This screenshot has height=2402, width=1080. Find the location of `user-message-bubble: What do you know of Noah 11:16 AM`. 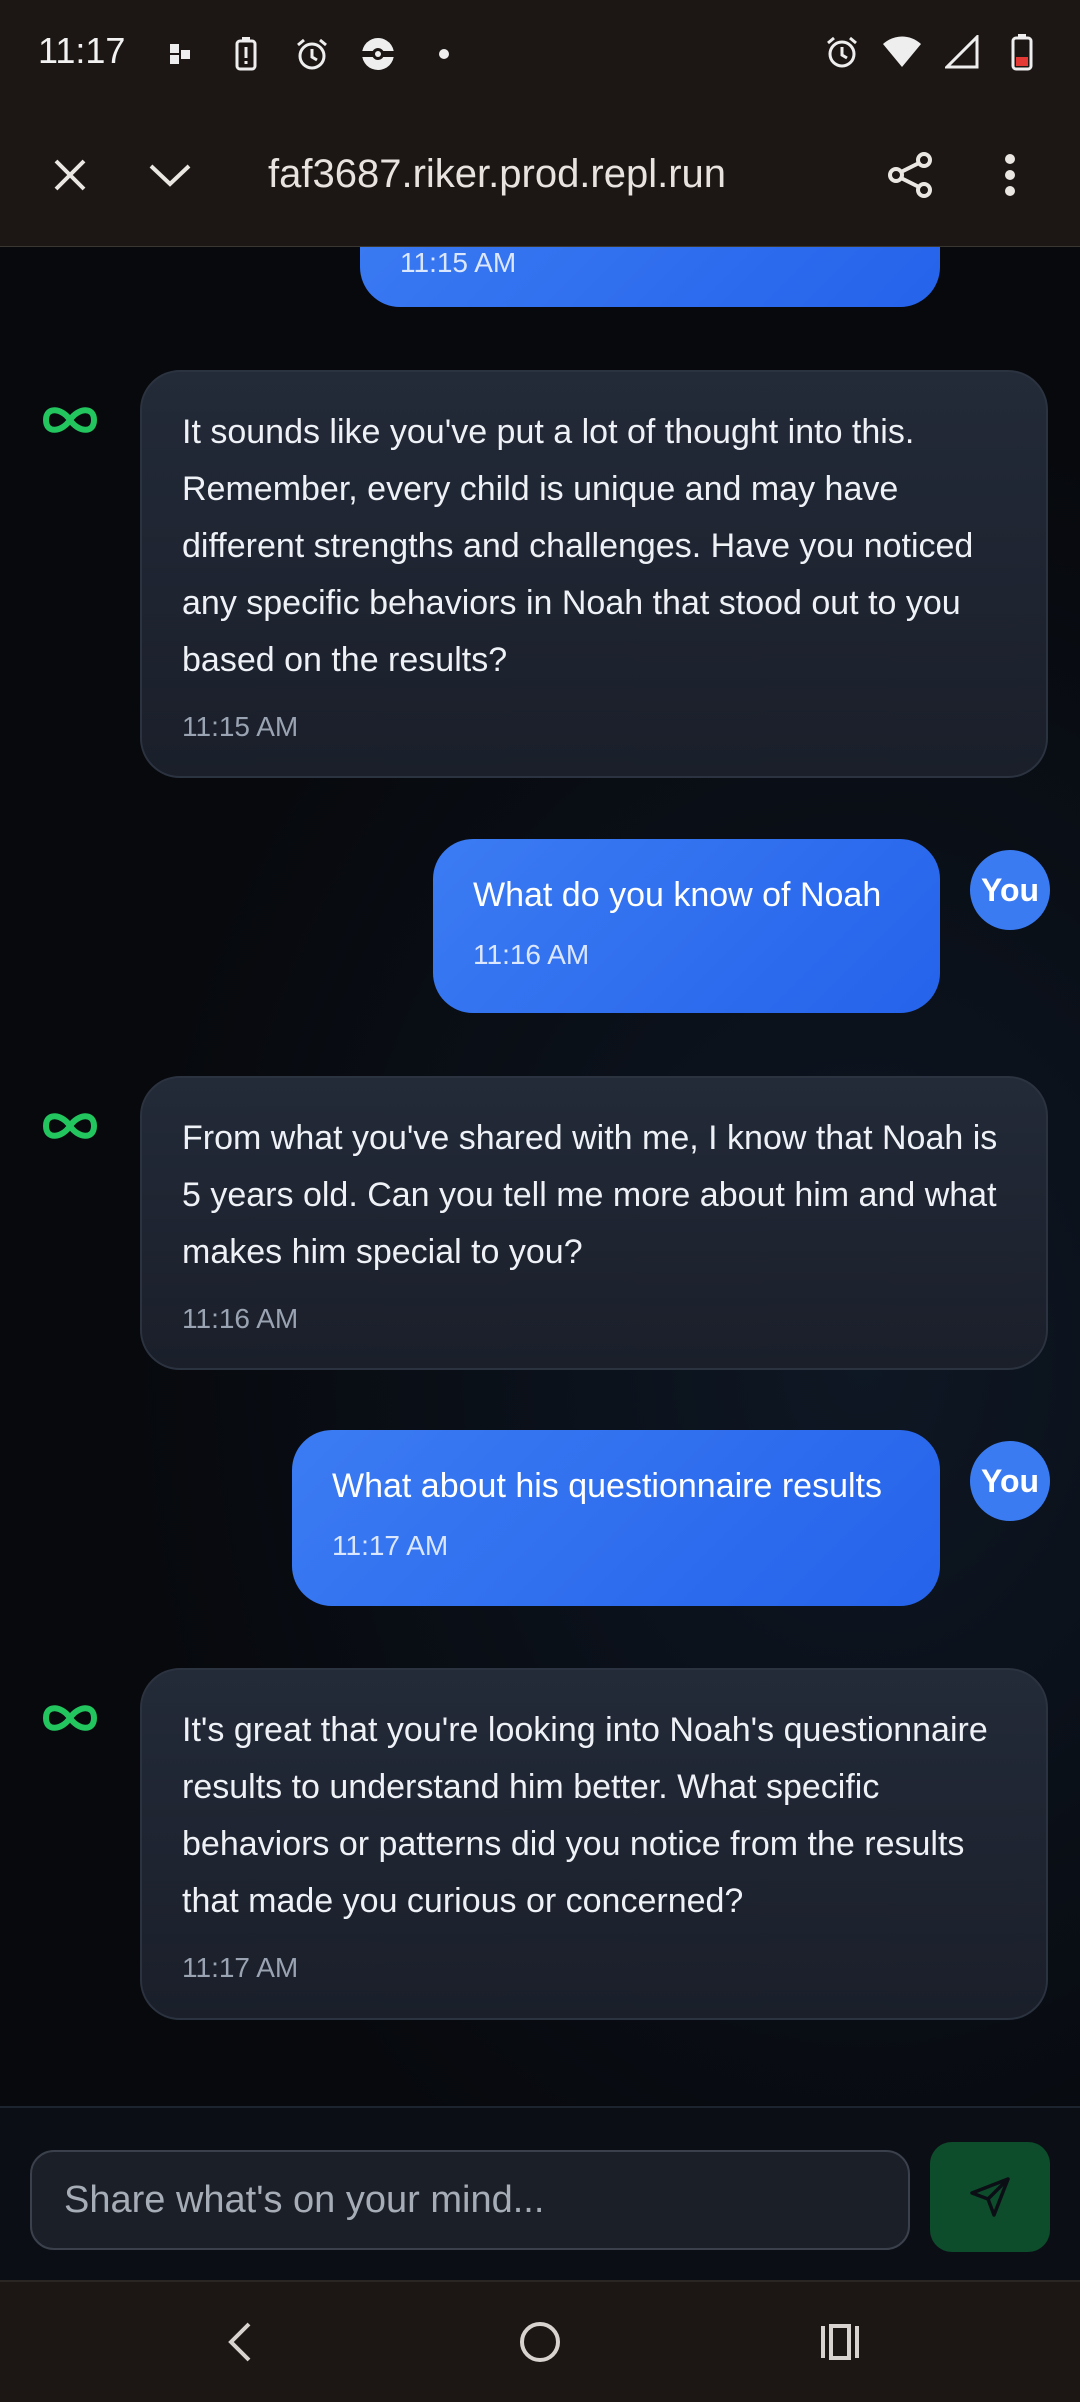

user-message-bubble: What do you know of Noah 11:16 AM is located at coordinates (686, 926).